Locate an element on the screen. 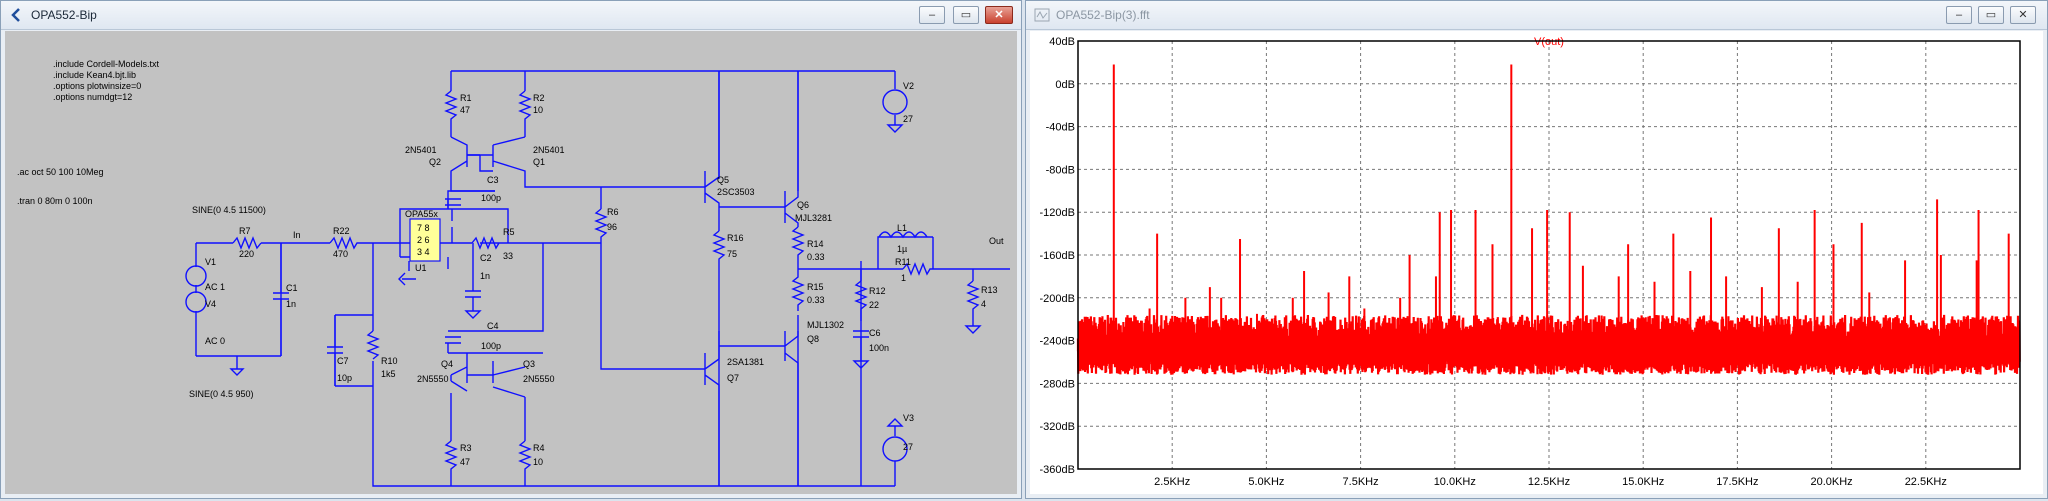 The image size is (2048, 501). svg-text: C3 is located at coordinates (493, 180).